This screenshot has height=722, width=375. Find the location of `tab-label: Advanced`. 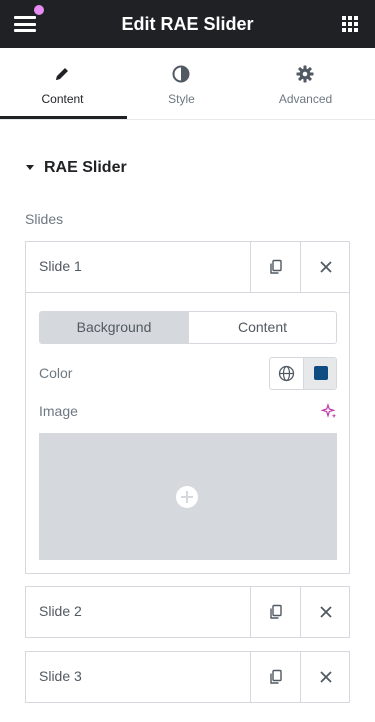

tab-label: Advanced is located at coordinates (305, 99).